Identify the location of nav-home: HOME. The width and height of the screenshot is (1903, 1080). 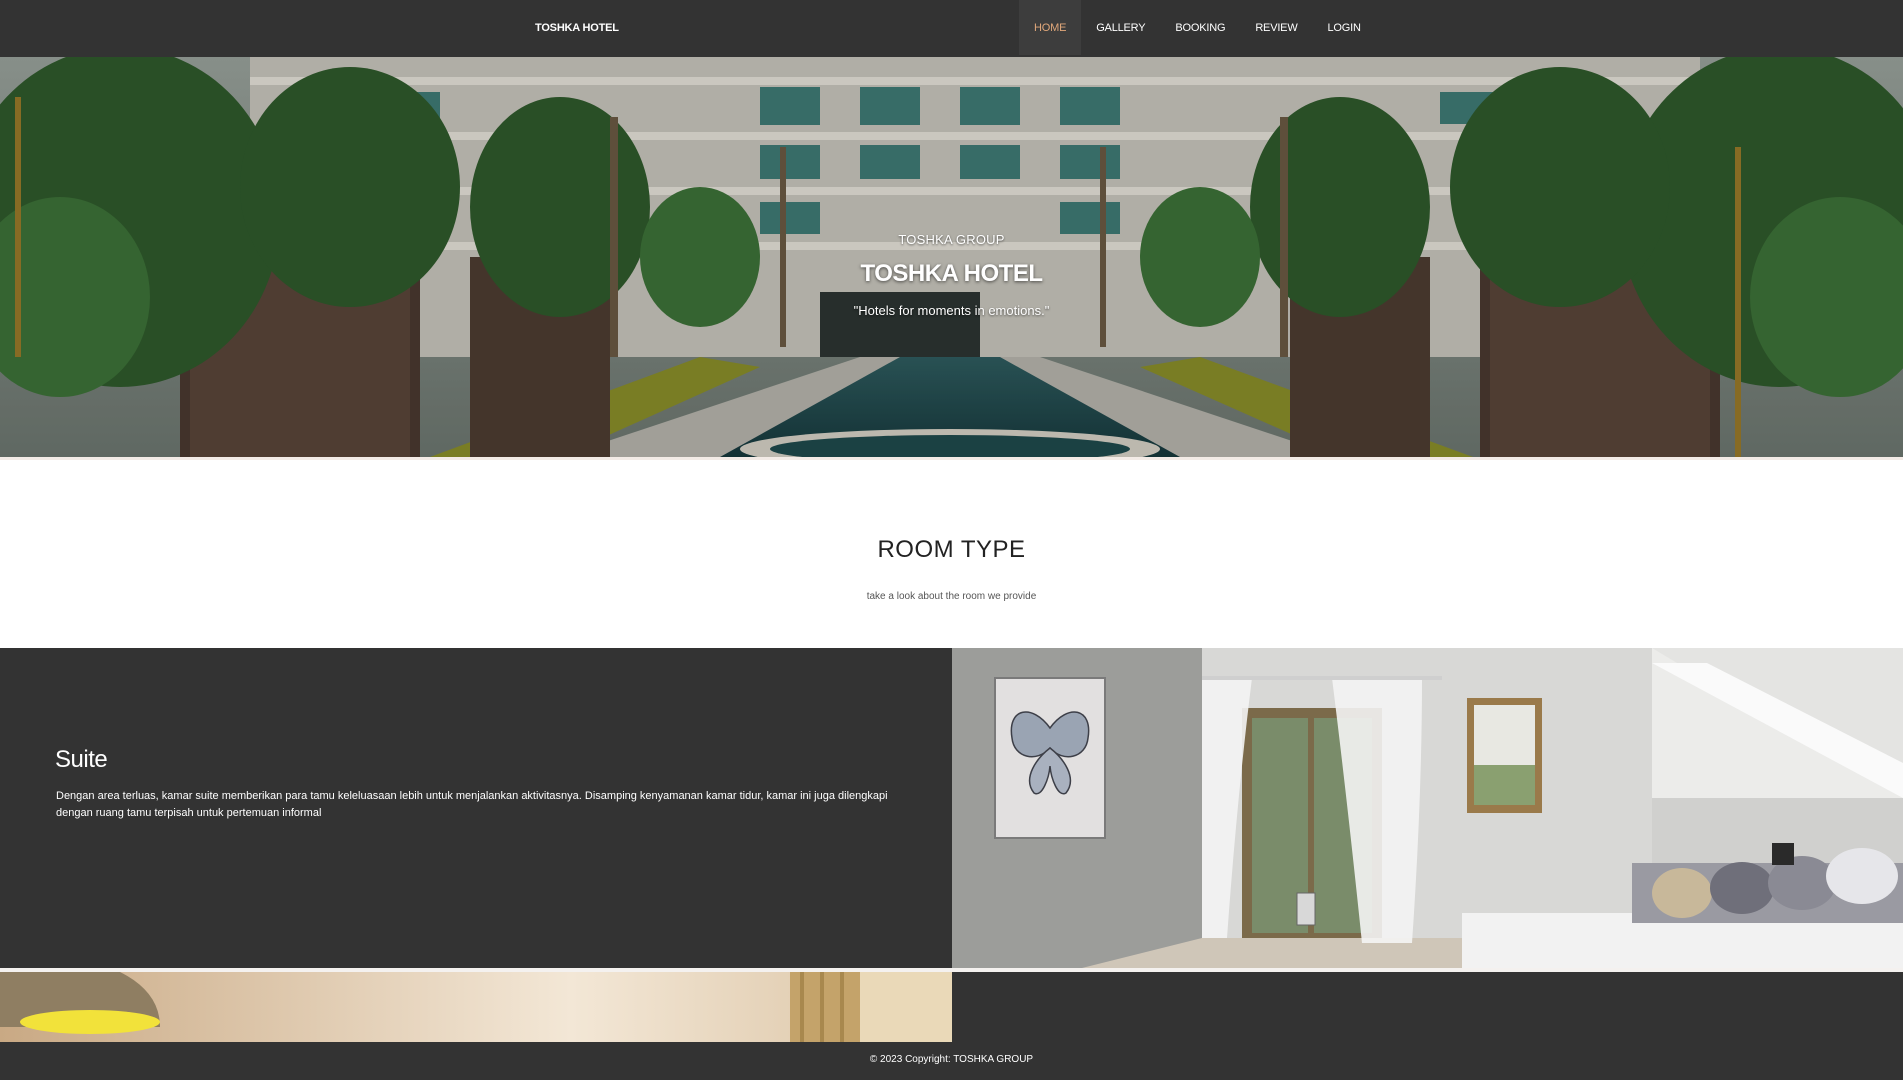
(1050, 27).